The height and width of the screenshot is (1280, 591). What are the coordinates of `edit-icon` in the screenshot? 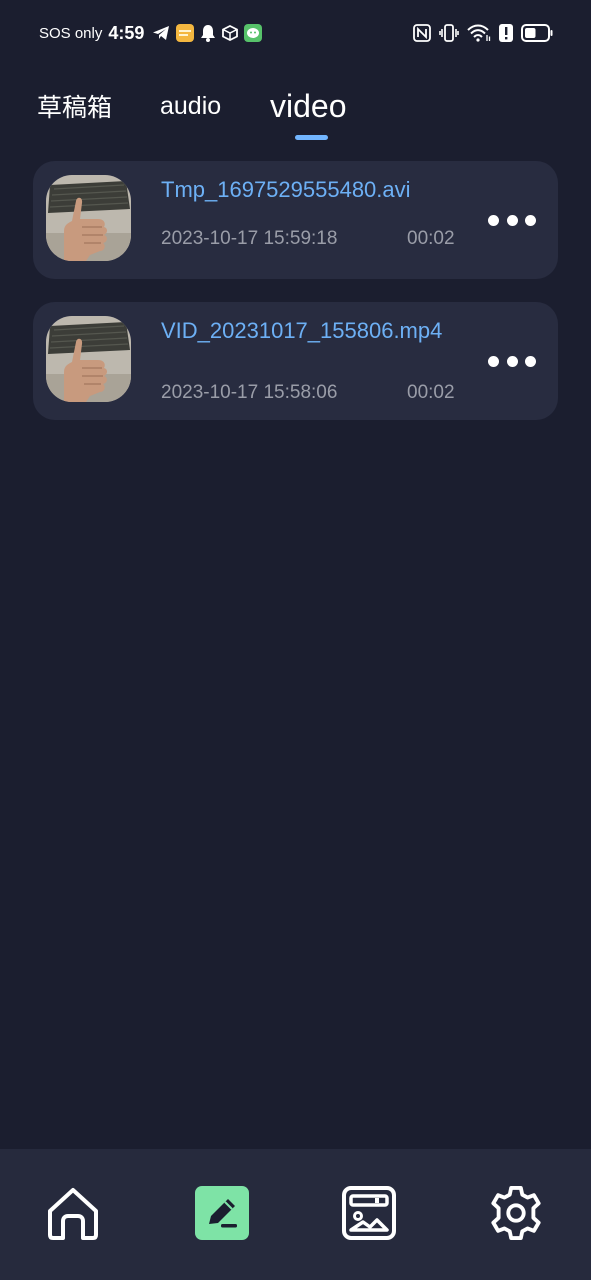 It's located at (222, 1213).